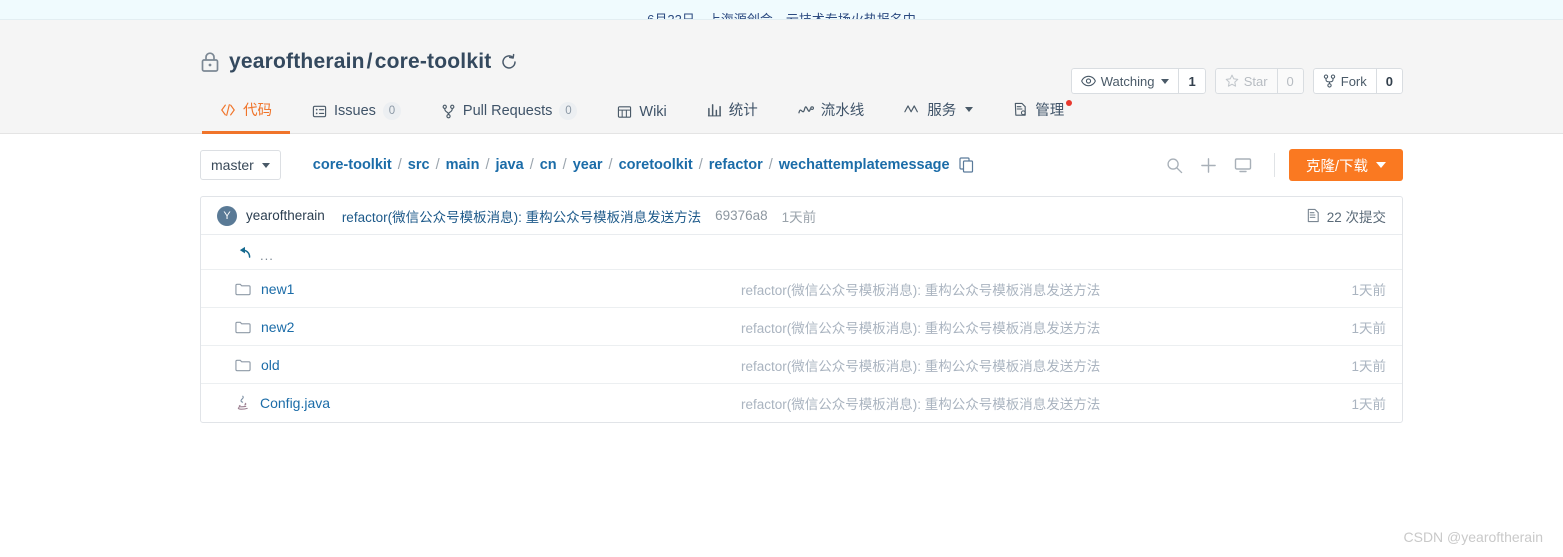 The height and width of the screenshot is (557, 1563). I want to click on tab-services: 服务, so click(938, 116).